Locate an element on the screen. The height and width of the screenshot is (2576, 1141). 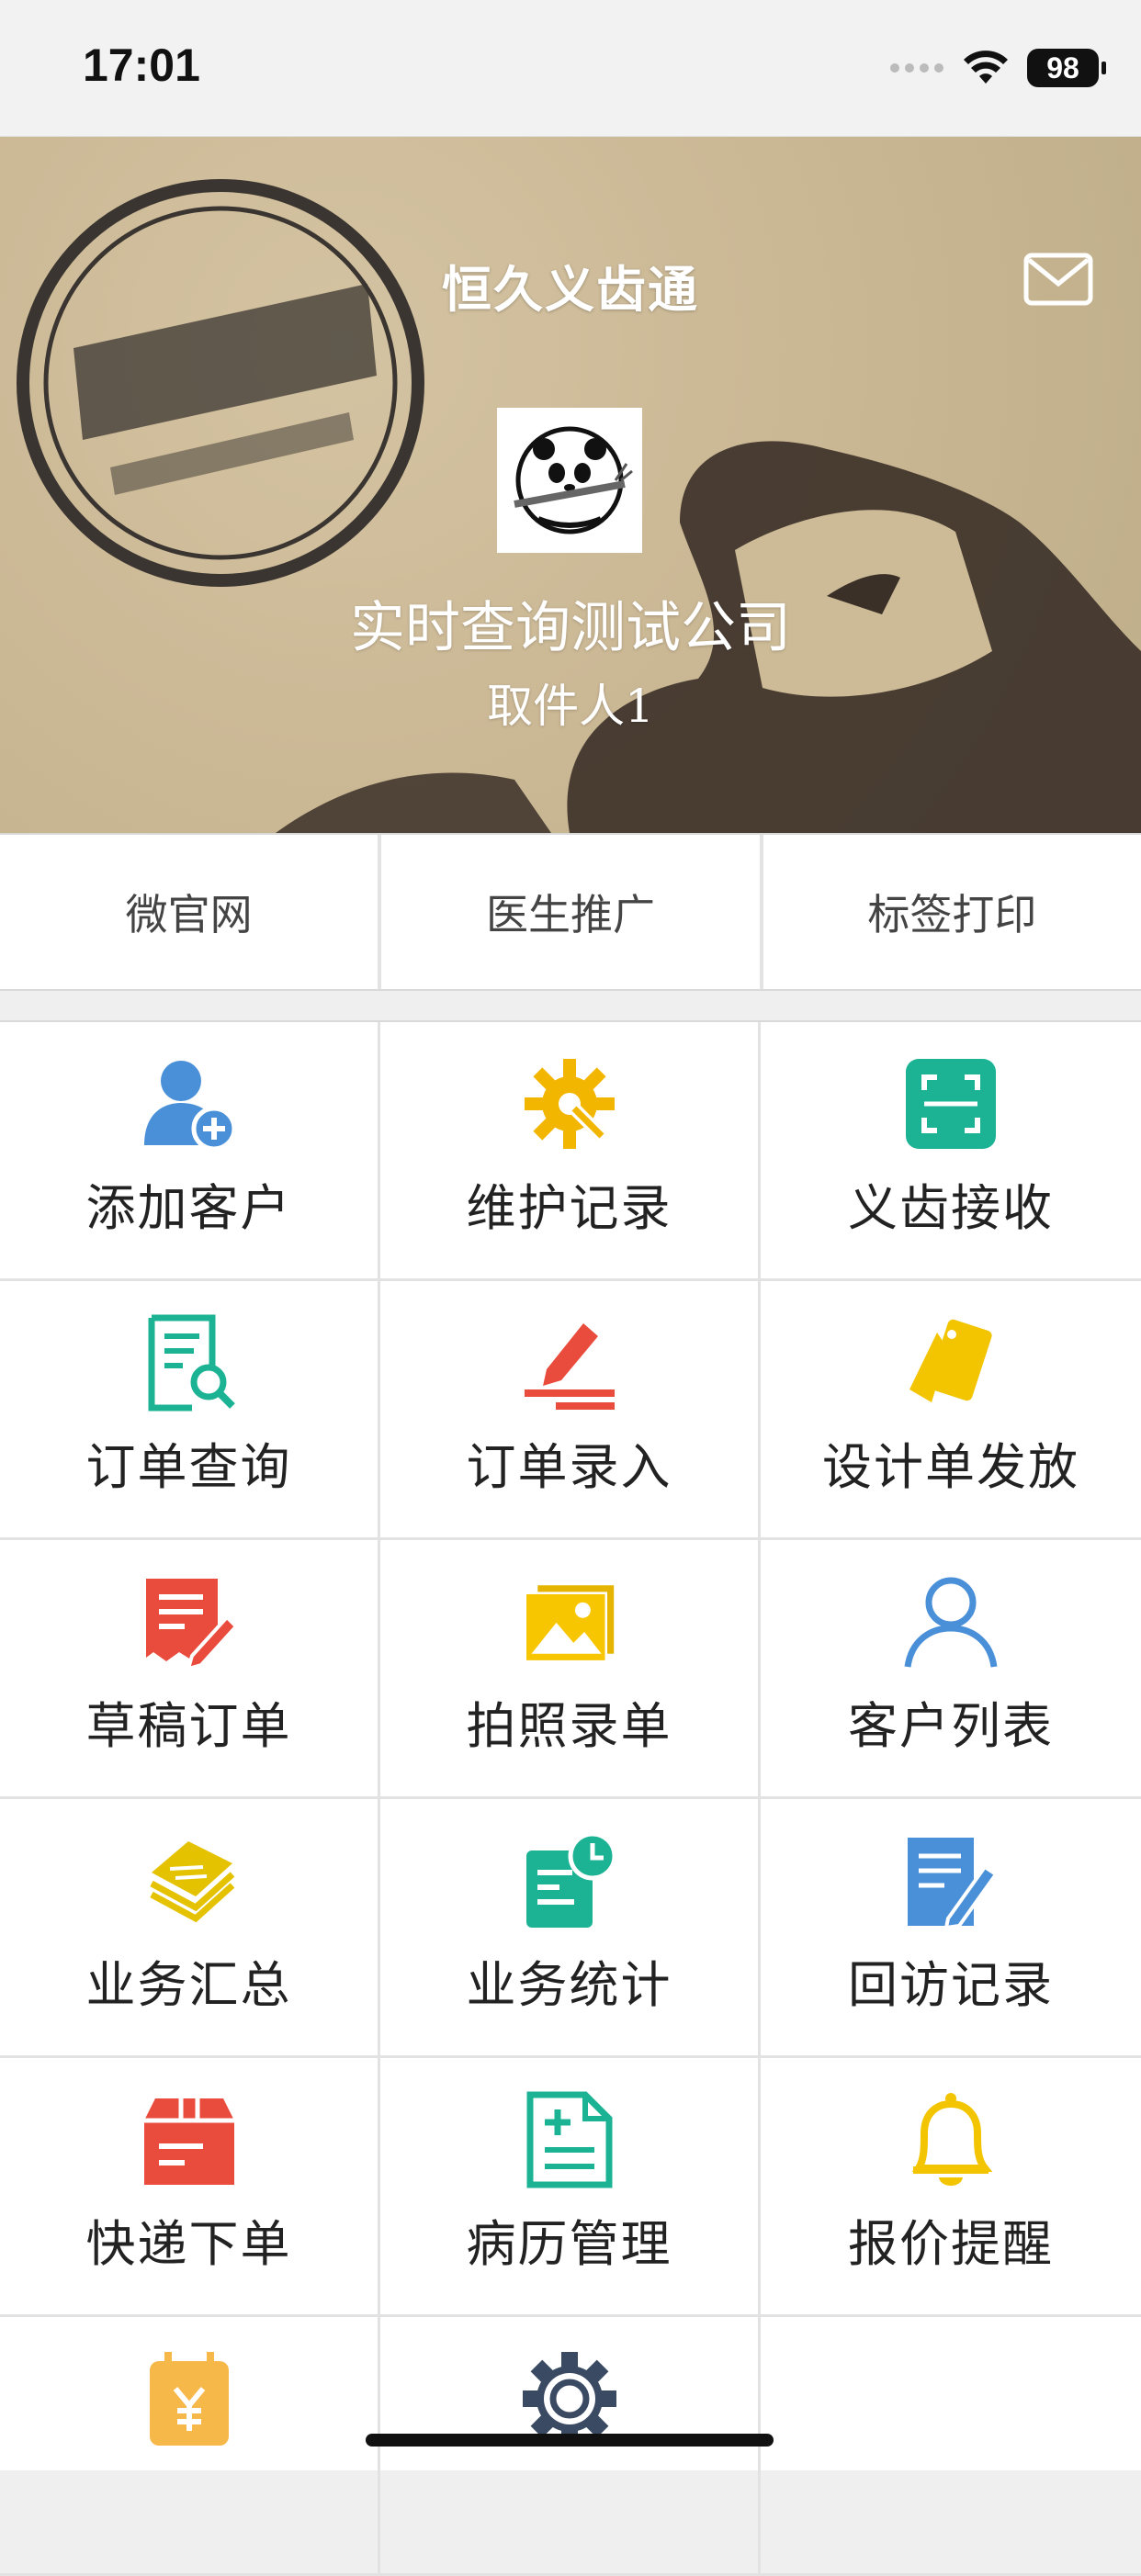
grid-item-label: 订单查询 is located at coordinates (188, 1467).